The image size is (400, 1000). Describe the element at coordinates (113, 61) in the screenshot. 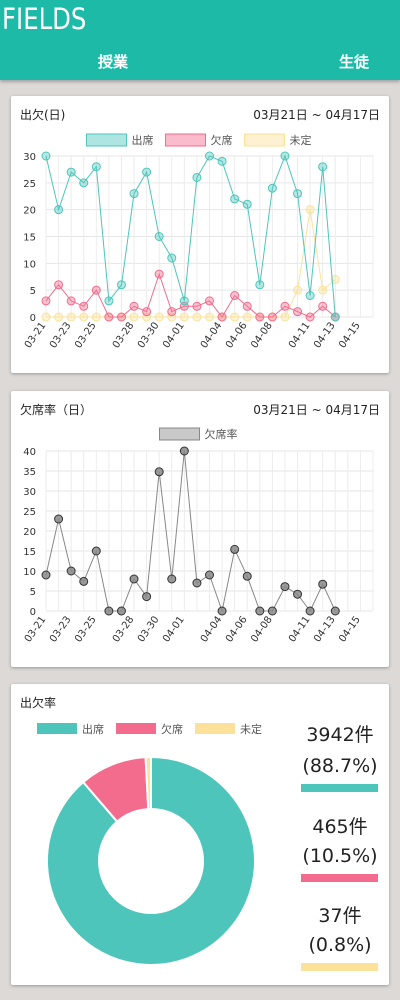

I see `tab-lessons: 授業` at that location.